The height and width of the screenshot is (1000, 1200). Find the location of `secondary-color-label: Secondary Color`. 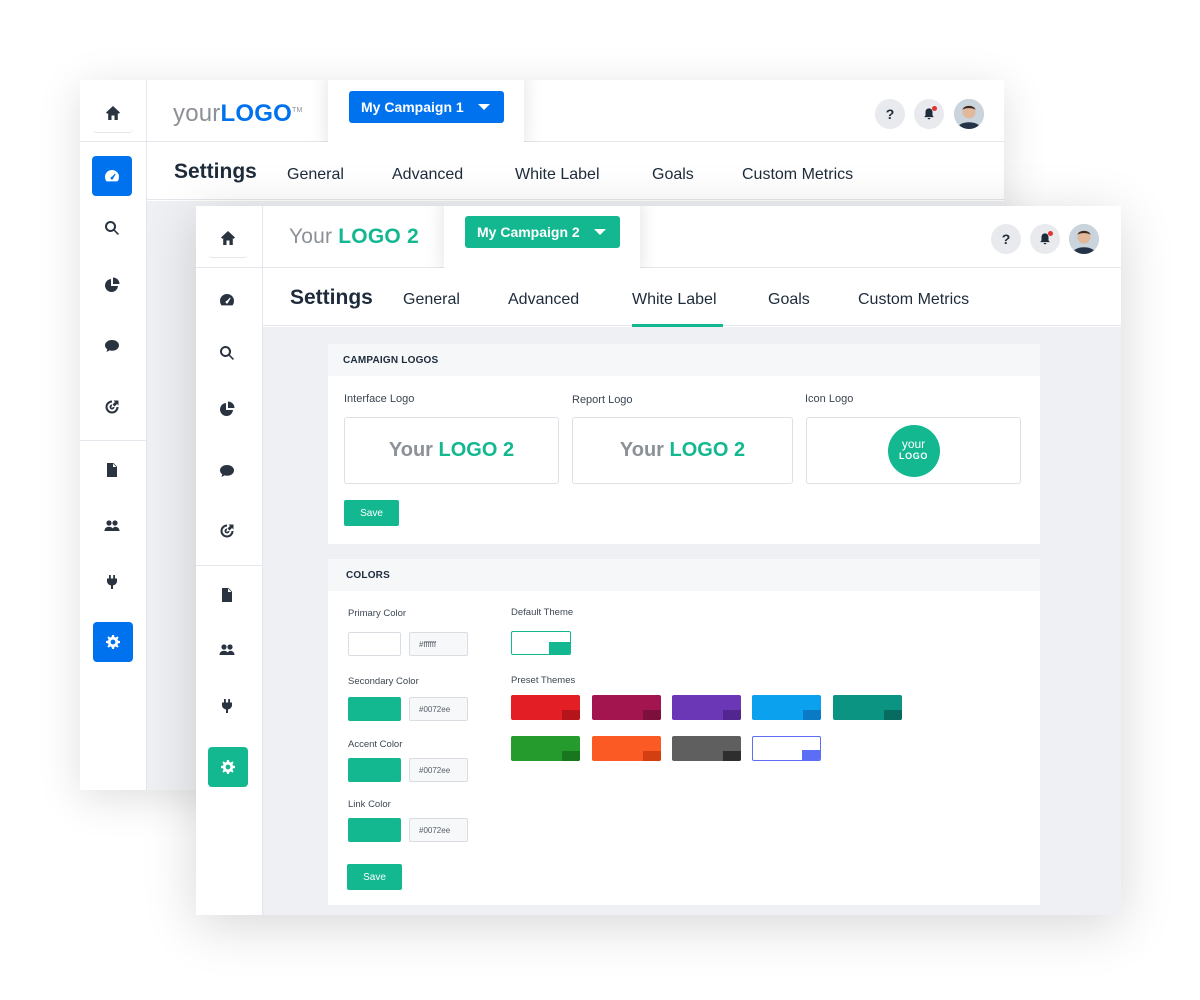

secondary-color-label: Secondary Color is located at coordinates (383, 681).